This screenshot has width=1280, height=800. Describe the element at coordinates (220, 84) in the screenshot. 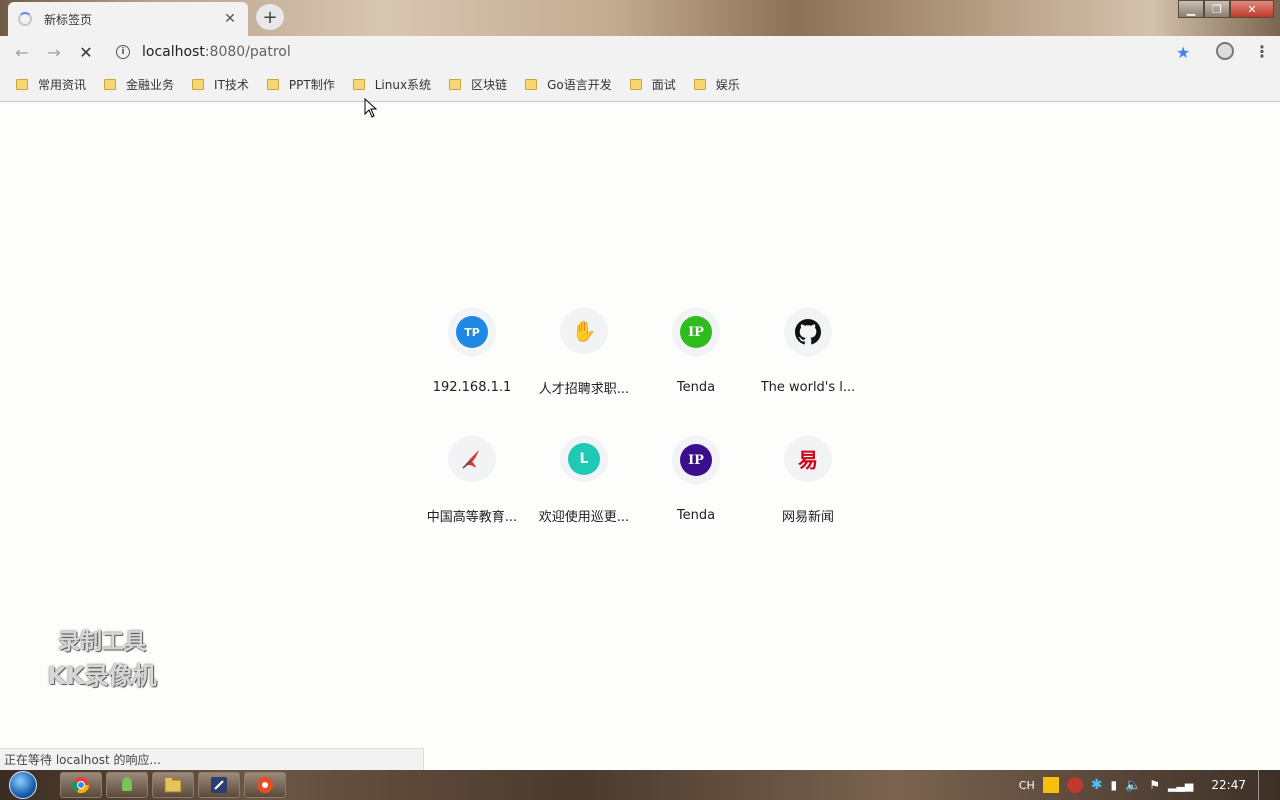

I see `bookmark-folder: IT技术` at that location.